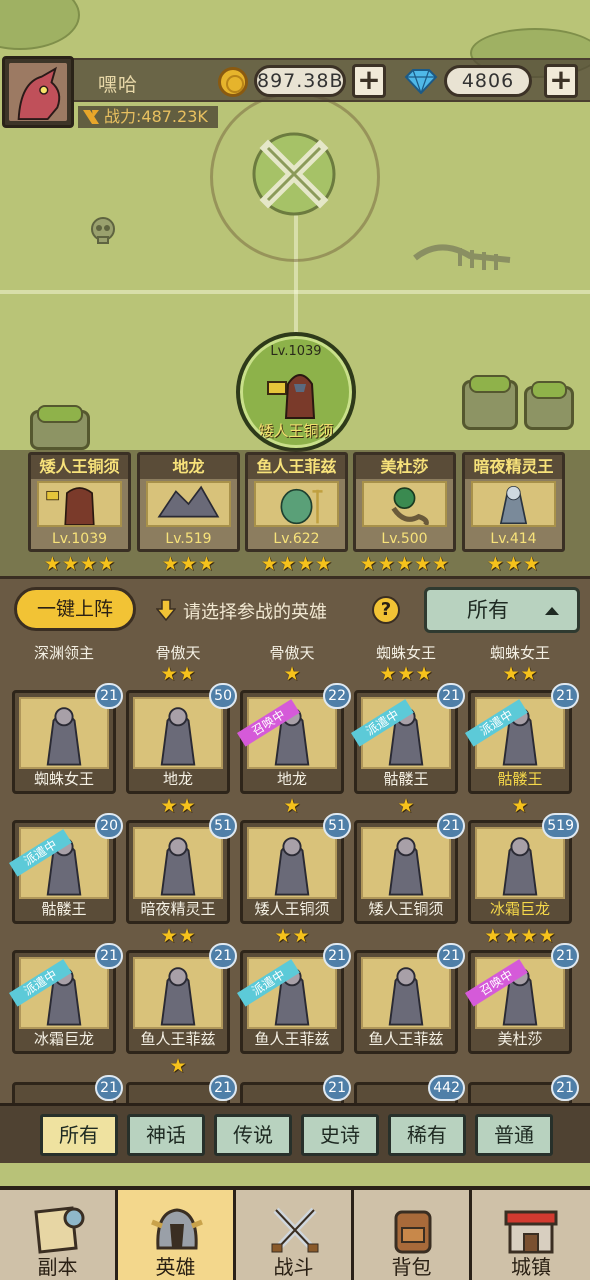 The width and height of the screenshot is (590, 1280). I want to click on hero-card: 派遣中 骷髅王 20, so click(66, 868).